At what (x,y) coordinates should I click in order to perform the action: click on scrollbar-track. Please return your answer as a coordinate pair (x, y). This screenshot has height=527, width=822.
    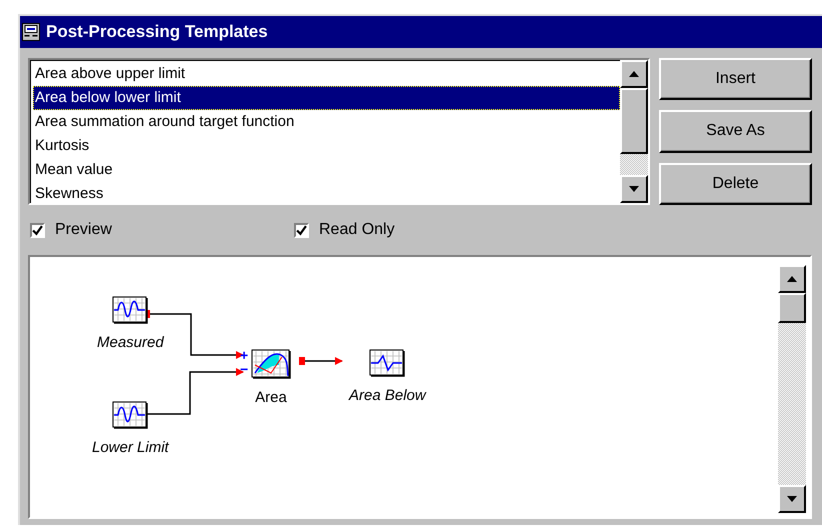
    Looking at the image, I should click on (634, 164).